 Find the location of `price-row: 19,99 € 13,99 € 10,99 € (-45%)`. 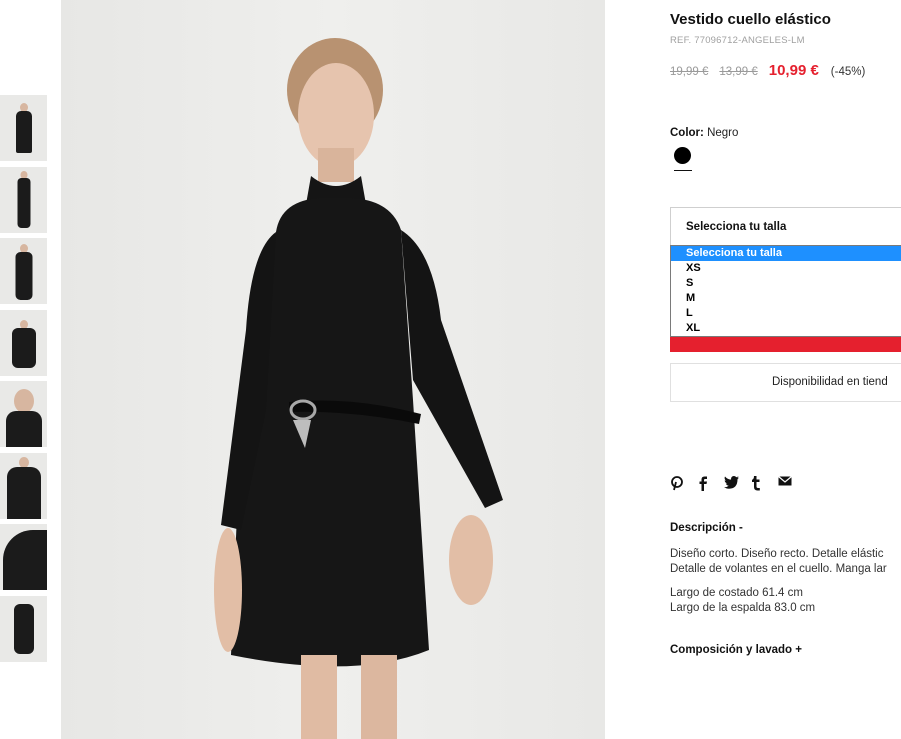

price-row: 19,99 € 13,99 € 10,99 € (-45%) is located at coordinates (767, 70).